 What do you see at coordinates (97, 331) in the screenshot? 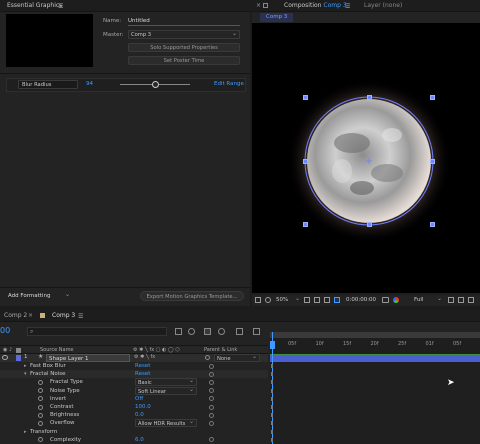
I see `timeline-search: ⌕` at bounding box center [97, 331].